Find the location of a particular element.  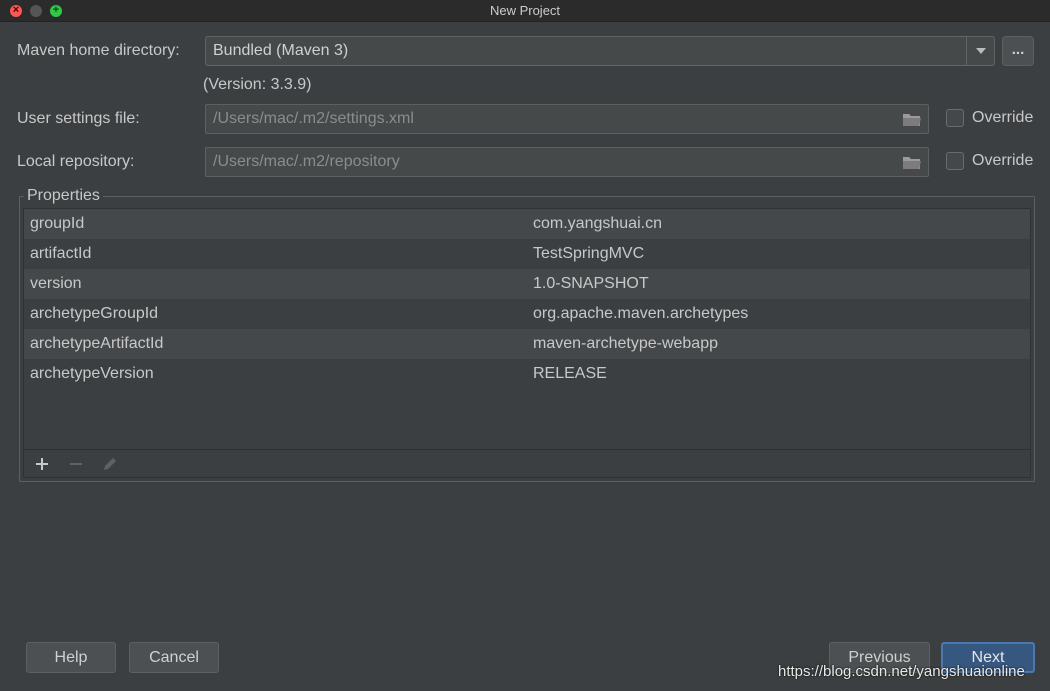

local-repo-field is located at coordinates (567, 162).